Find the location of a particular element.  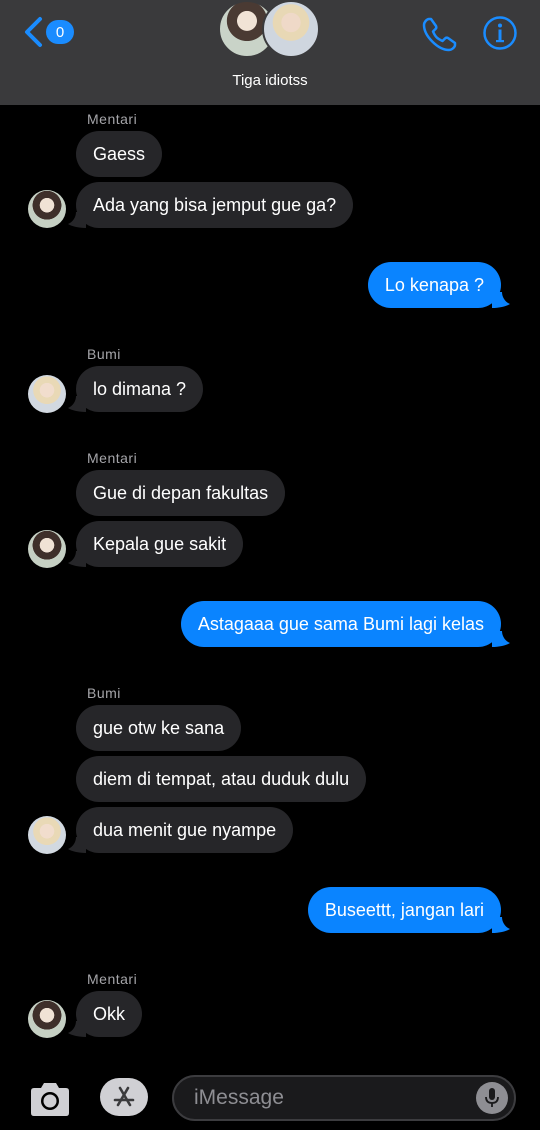

message-input: iMessage is located at coordinates (344, 1098).